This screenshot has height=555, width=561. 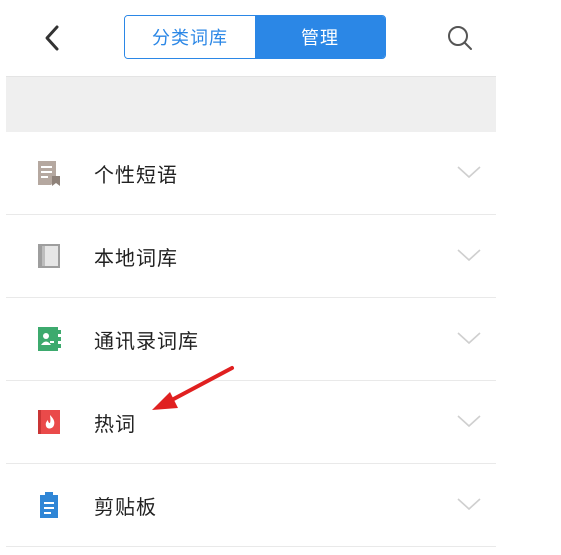 What do you see at coordinates (251, 422) in the screenshot?
I see `list-item-hot-words: 热词` at bounding box center [251, 422].